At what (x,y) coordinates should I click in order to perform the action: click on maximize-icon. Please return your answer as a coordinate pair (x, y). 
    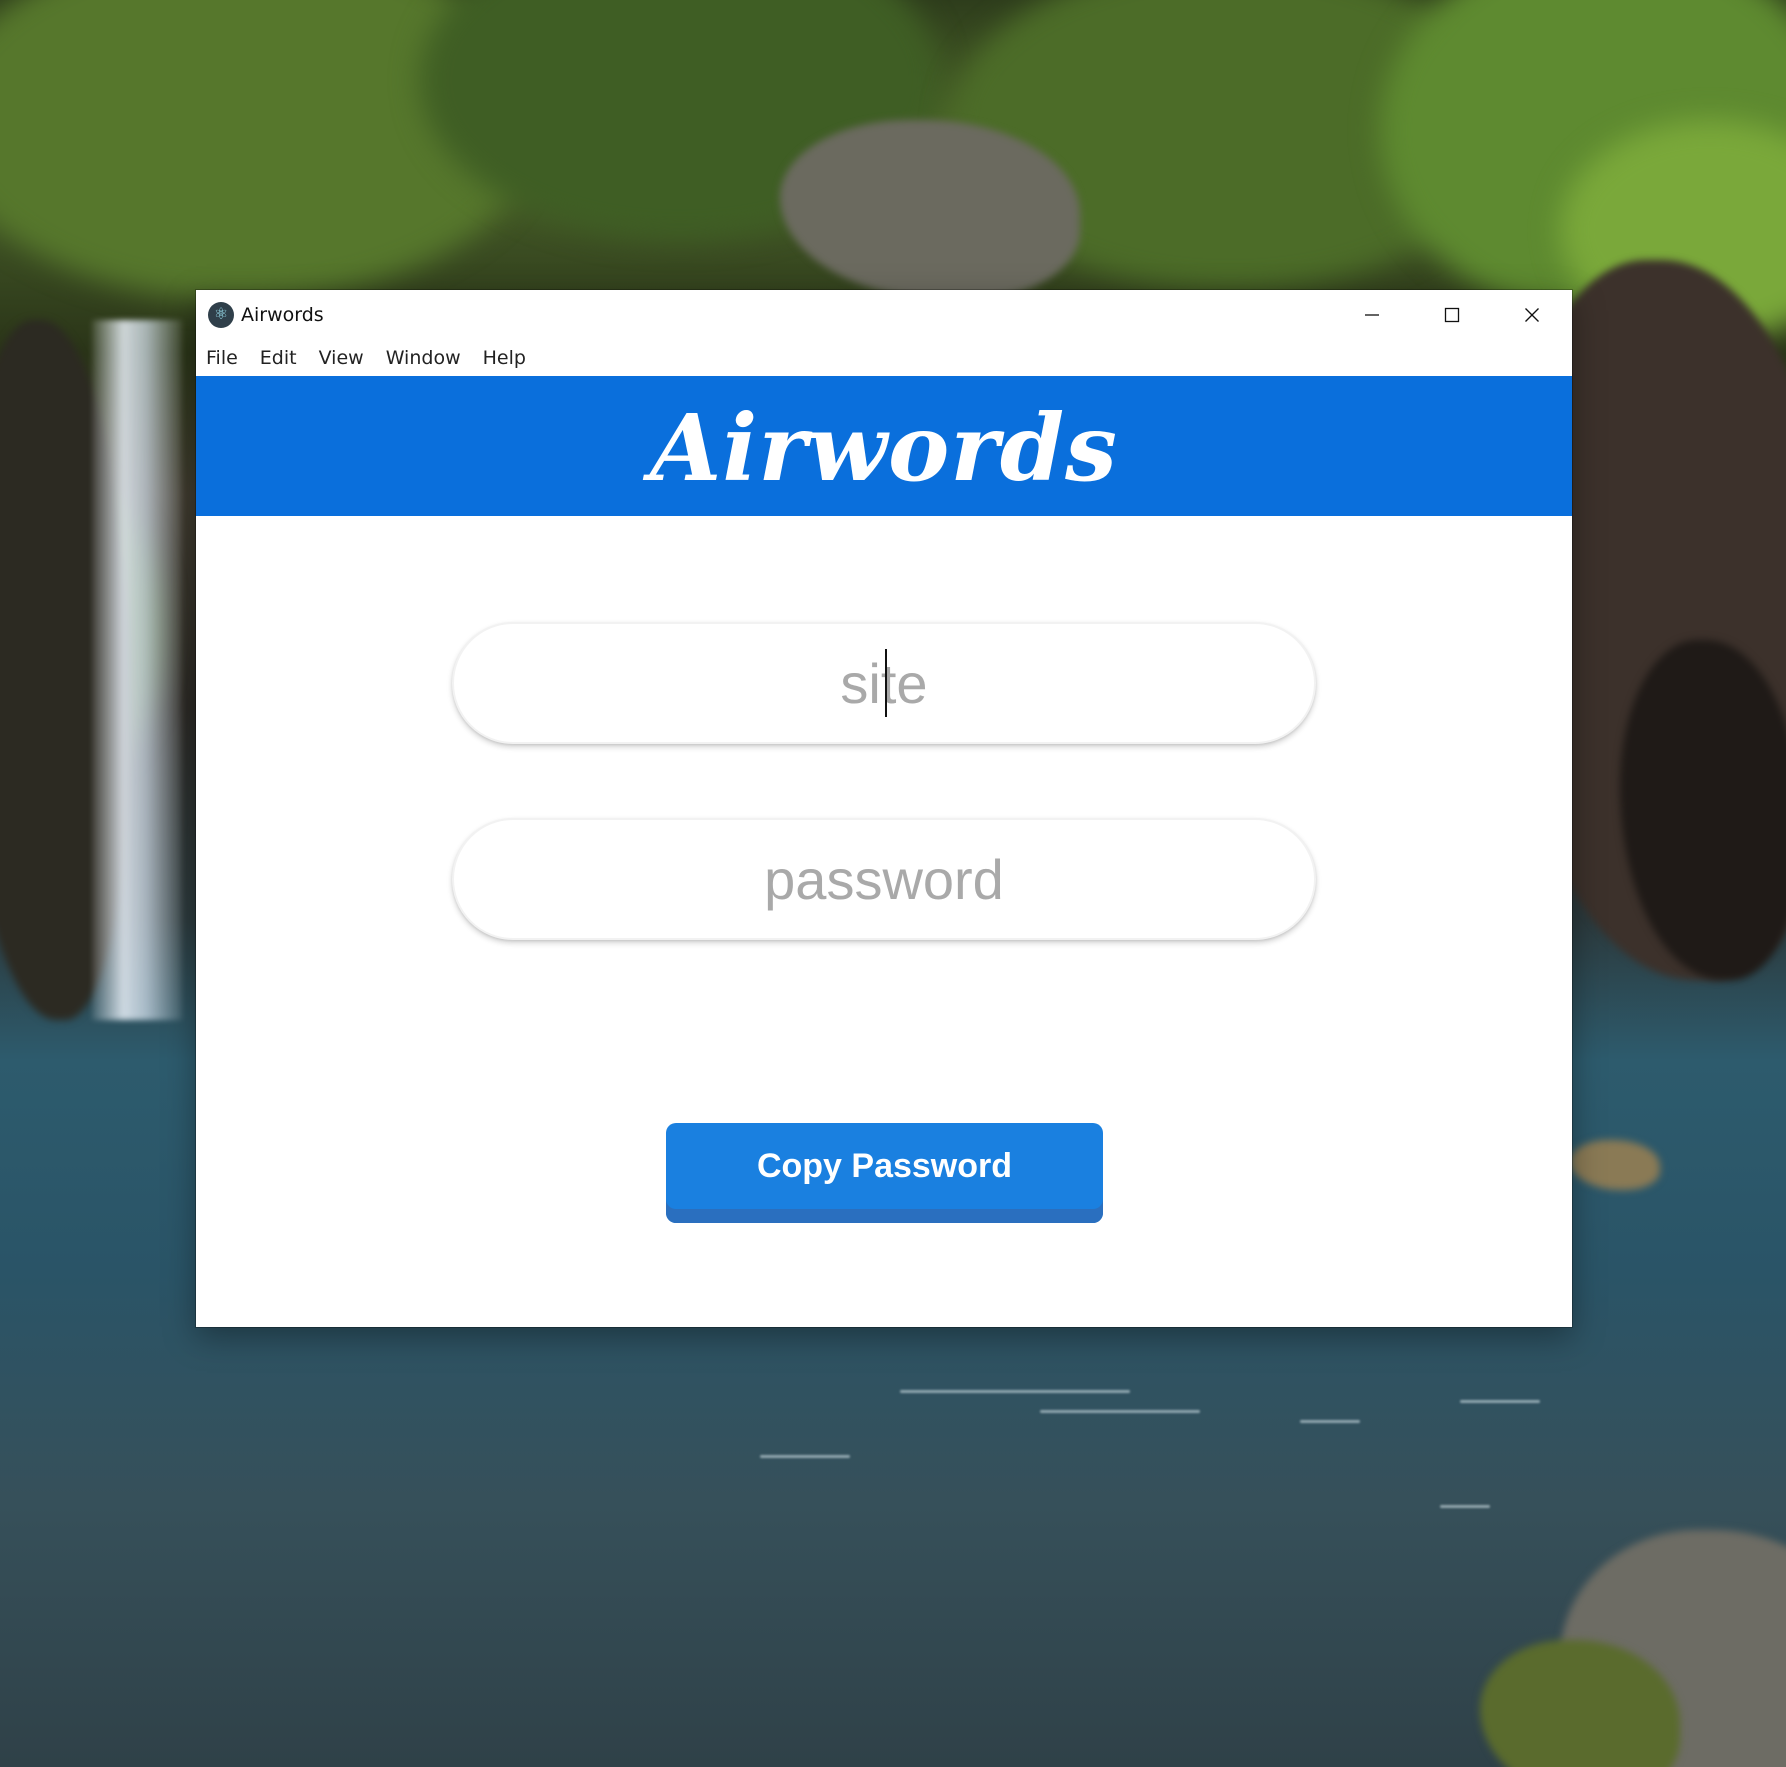
    Looking at the image, I should click on (1452, 315).